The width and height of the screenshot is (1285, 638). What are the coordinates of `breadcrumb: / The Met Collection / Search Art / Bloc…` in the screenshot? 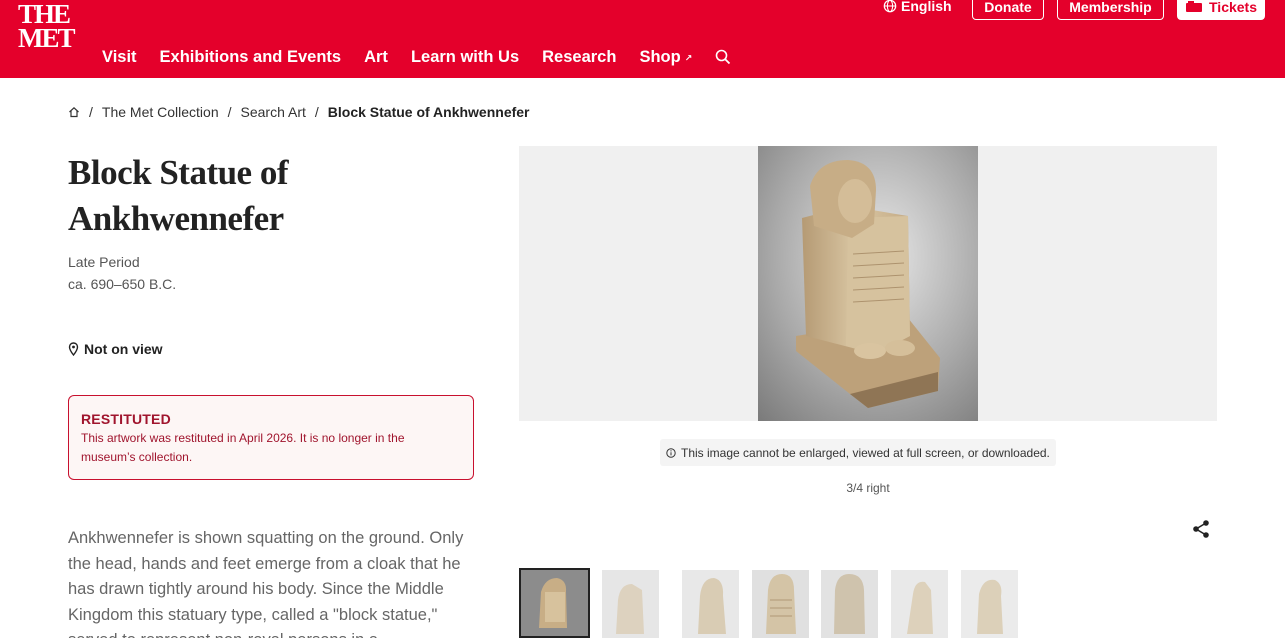 It's located at (299, 112).